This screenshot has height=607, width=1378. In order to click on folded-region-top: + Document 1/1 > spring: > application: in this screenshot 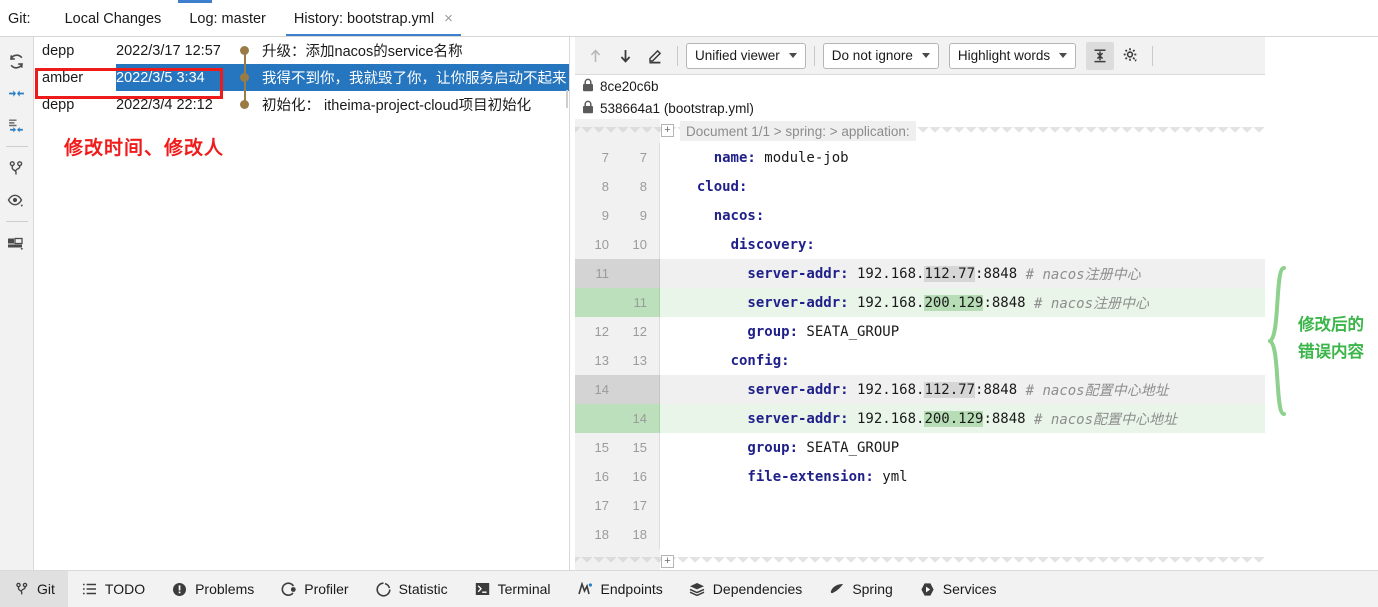, I will do `click(920, 131)`.